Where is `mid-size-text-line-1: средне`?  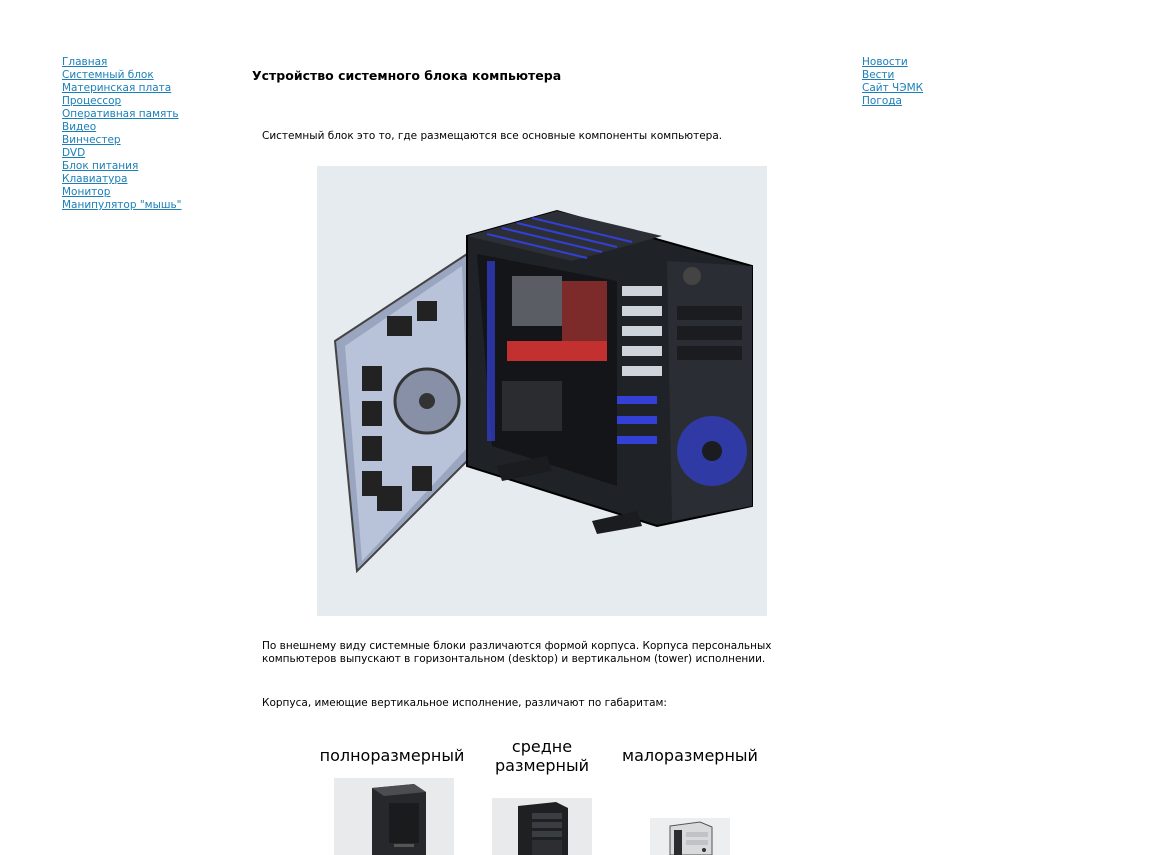
mid-size-text-line-1: средне is located at coordinates (542, 746).